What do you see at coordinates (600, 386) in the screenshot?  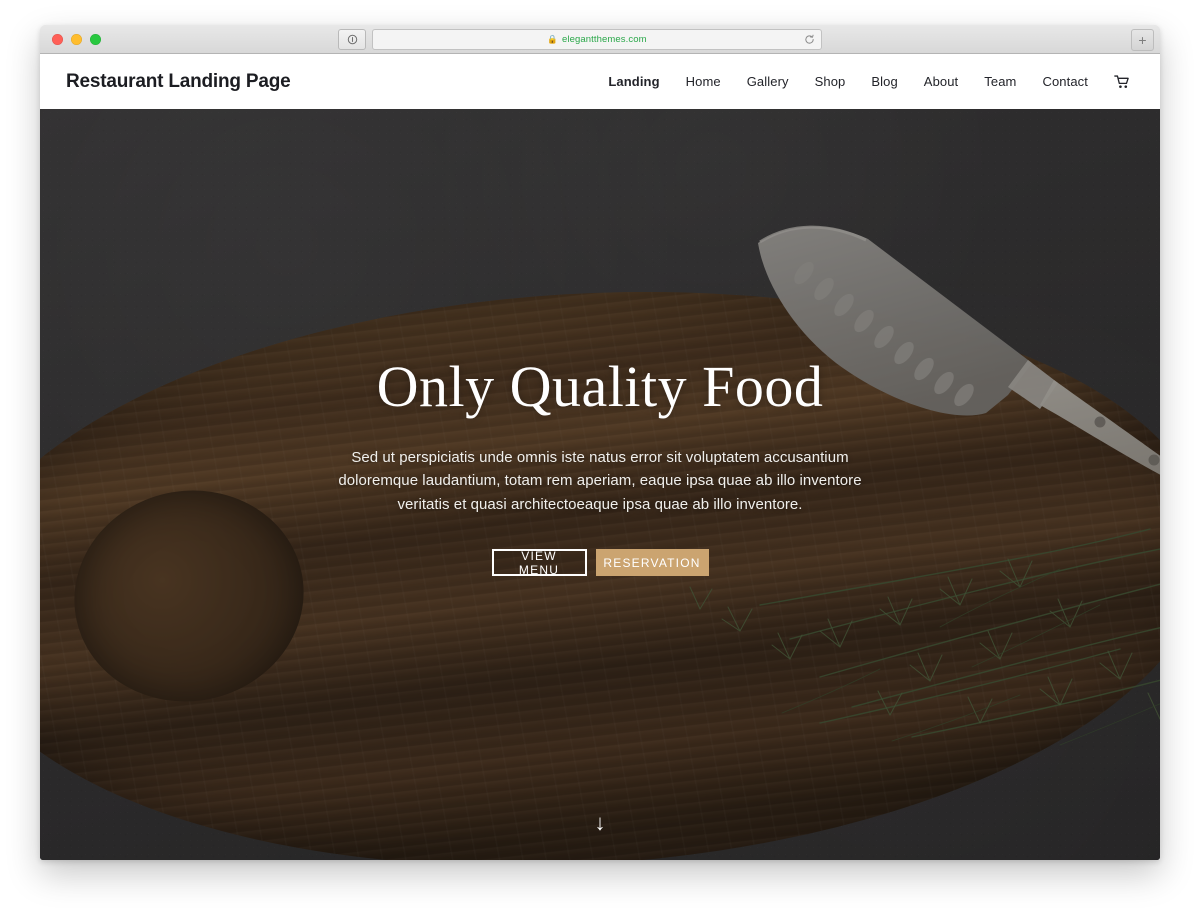 I see `hero-title: Only Quality Food` at bounding box center [600, 386].